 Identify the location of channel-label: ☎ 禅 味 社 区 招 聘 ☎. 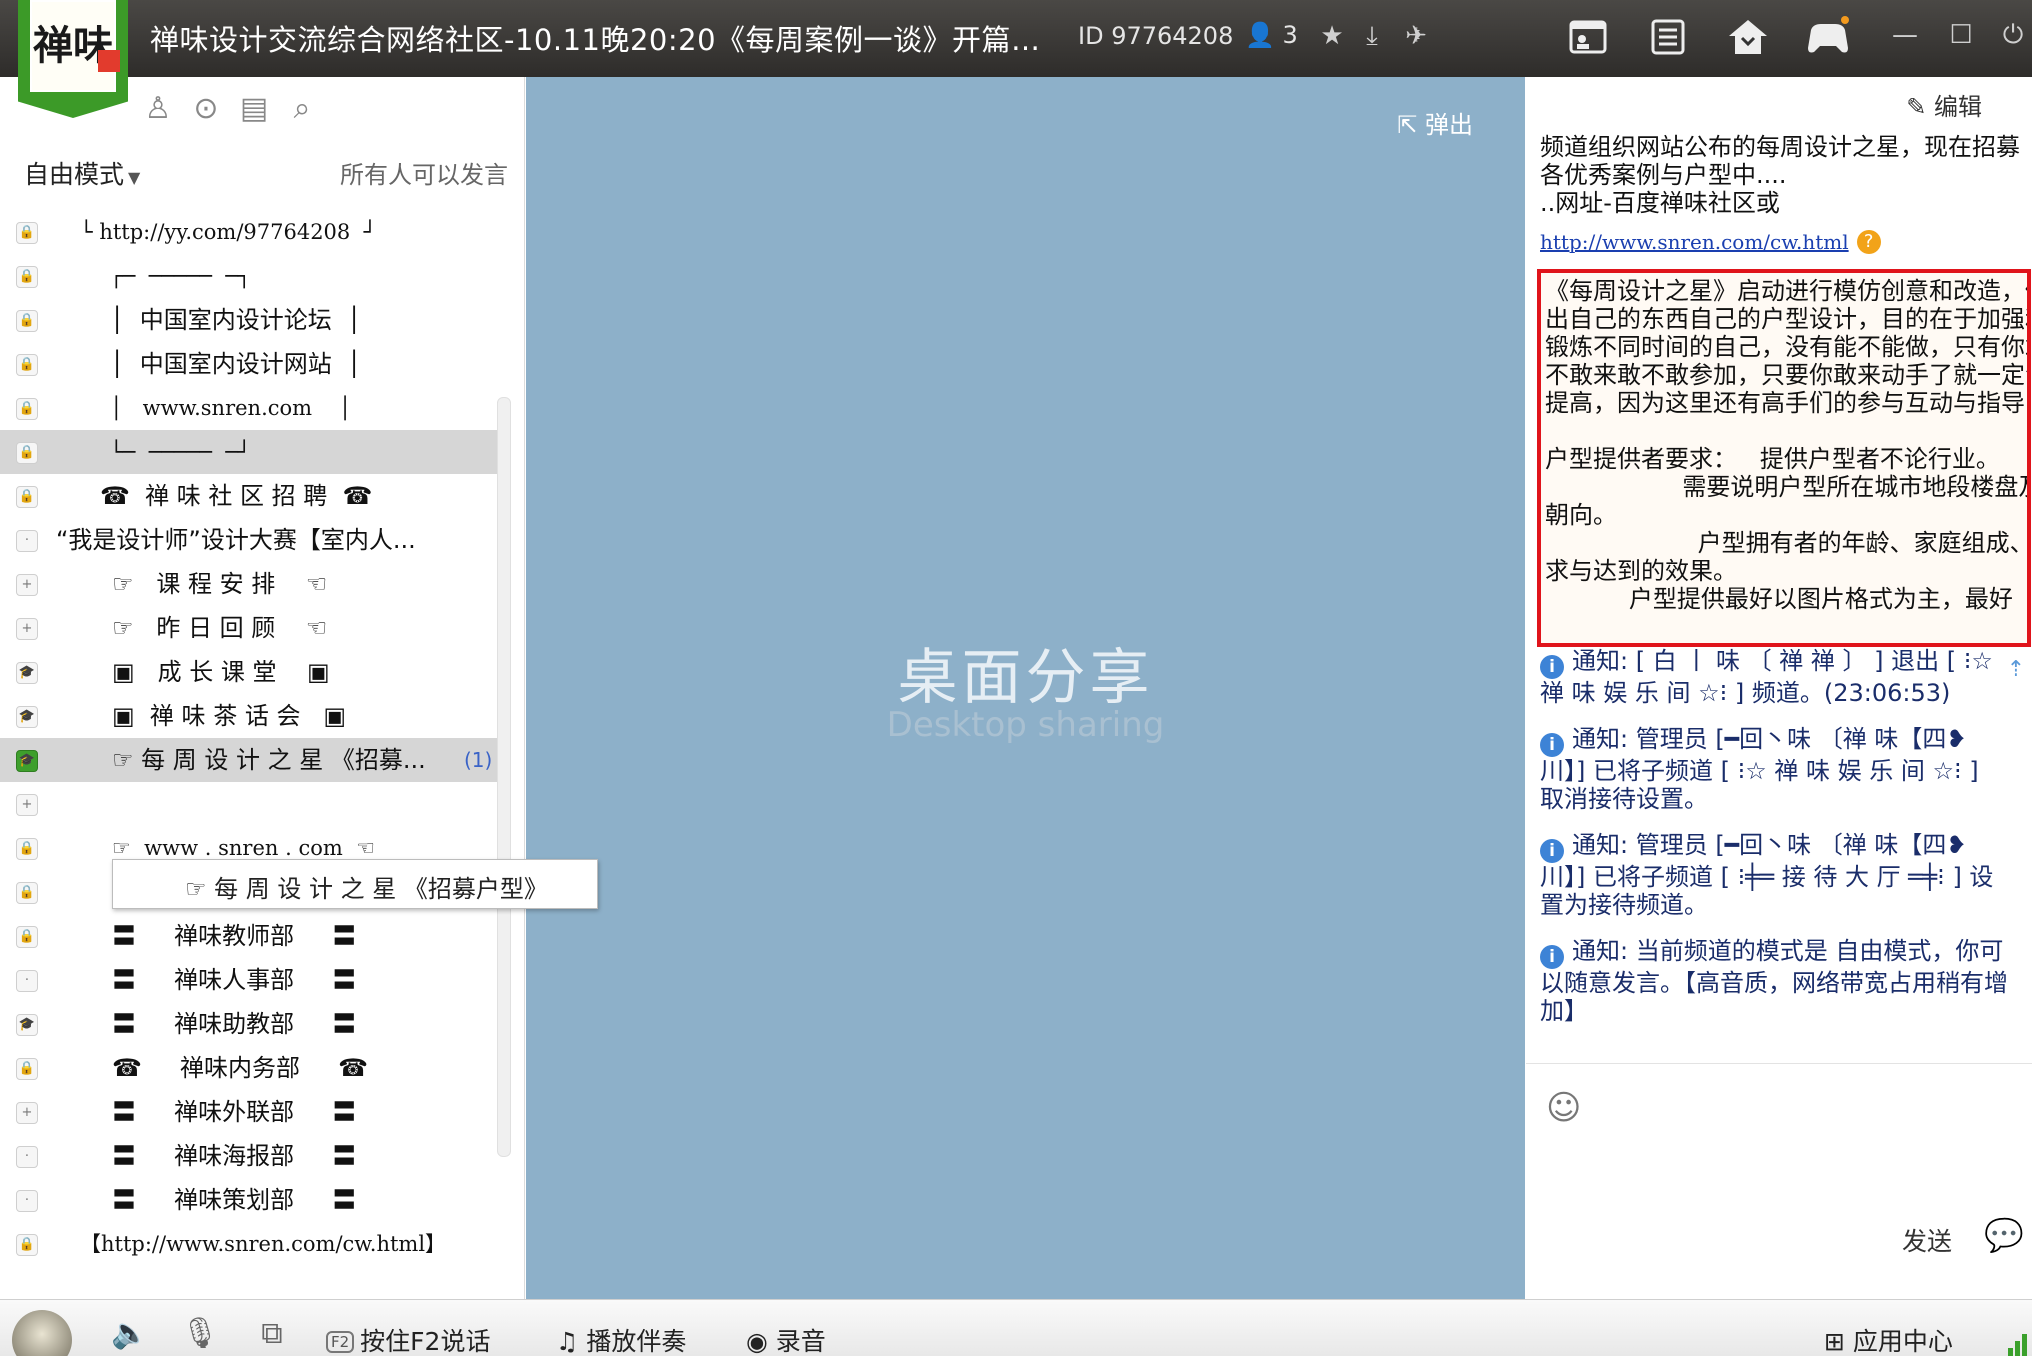
(236, 496).